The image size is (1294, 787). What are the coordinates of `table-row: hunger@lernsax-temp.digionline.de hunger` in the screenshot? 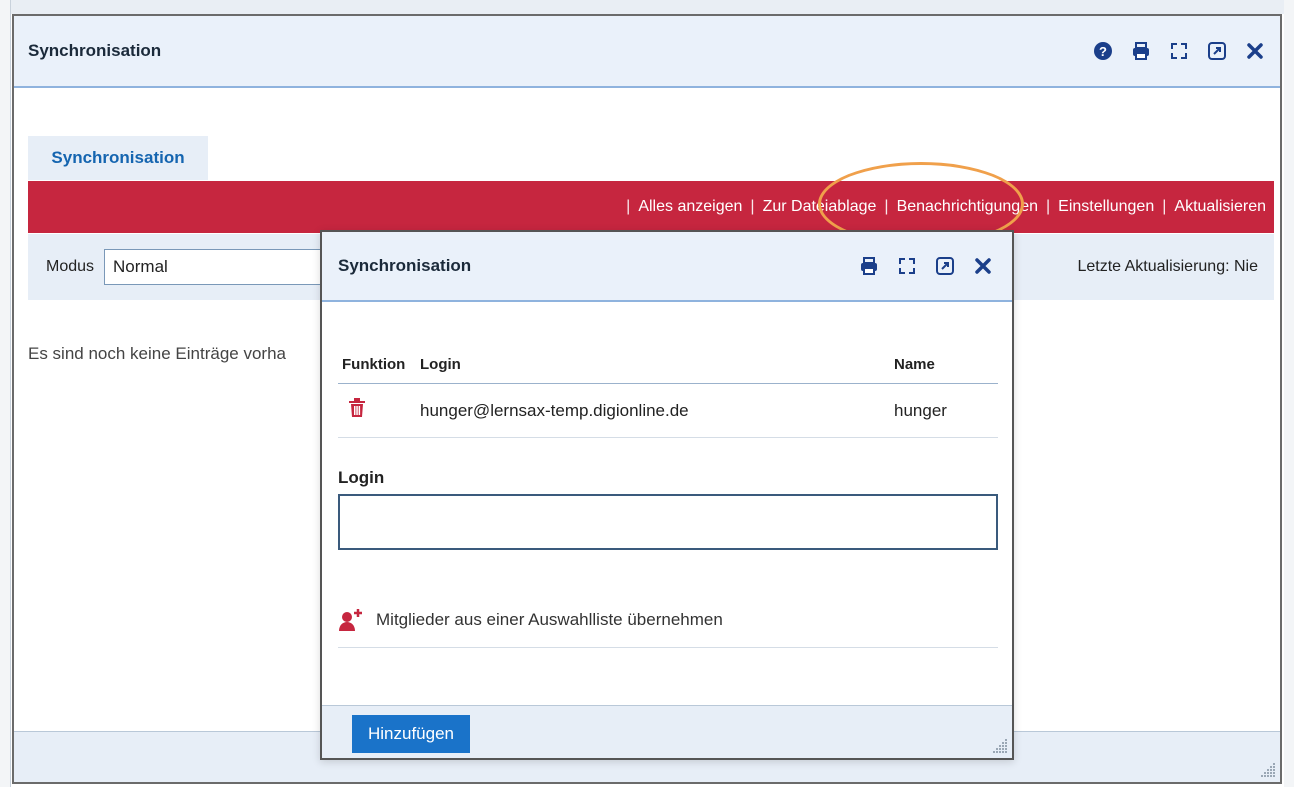 It's located at (668, 410).